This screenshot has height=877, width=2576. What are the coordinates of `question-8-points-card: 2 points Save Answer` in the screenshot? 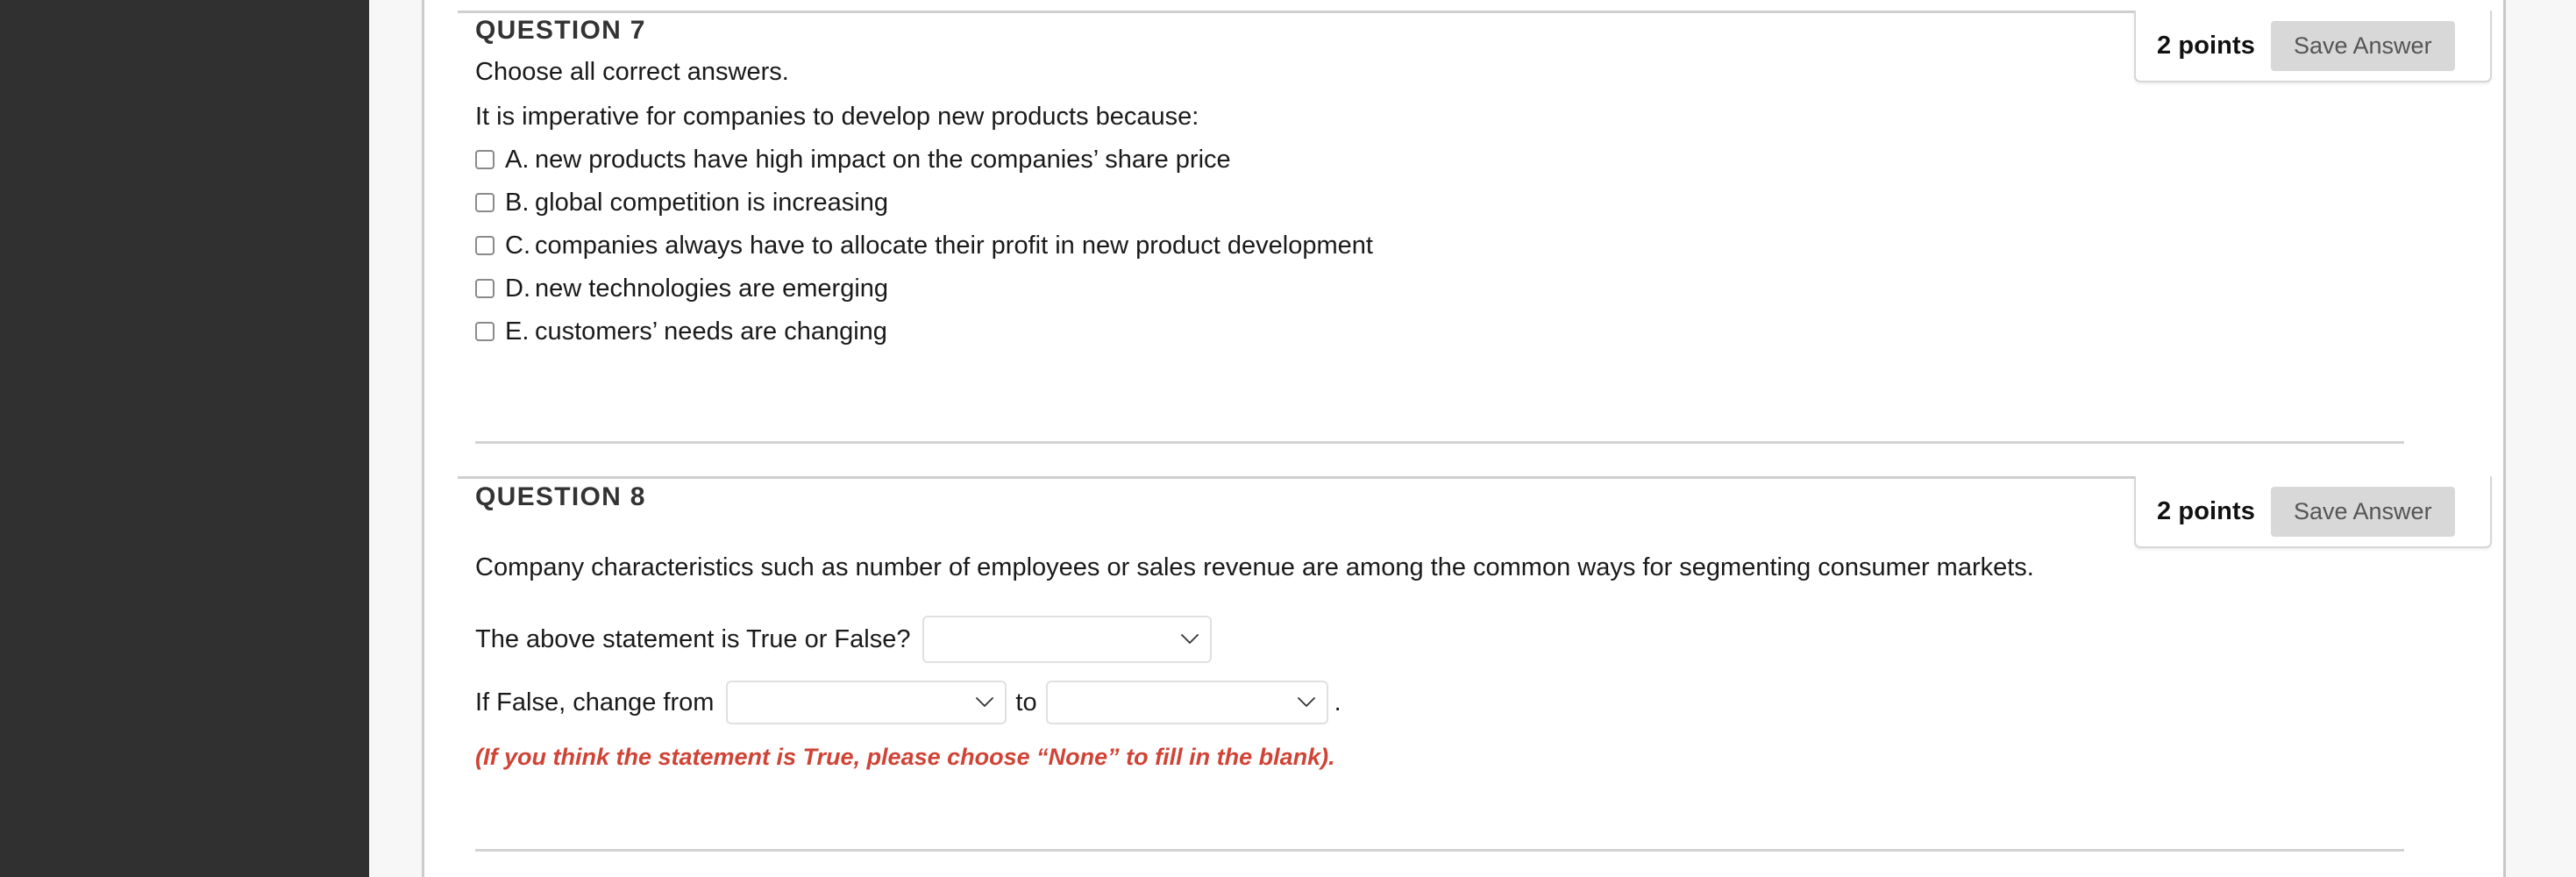 It's located at (2313, 512).